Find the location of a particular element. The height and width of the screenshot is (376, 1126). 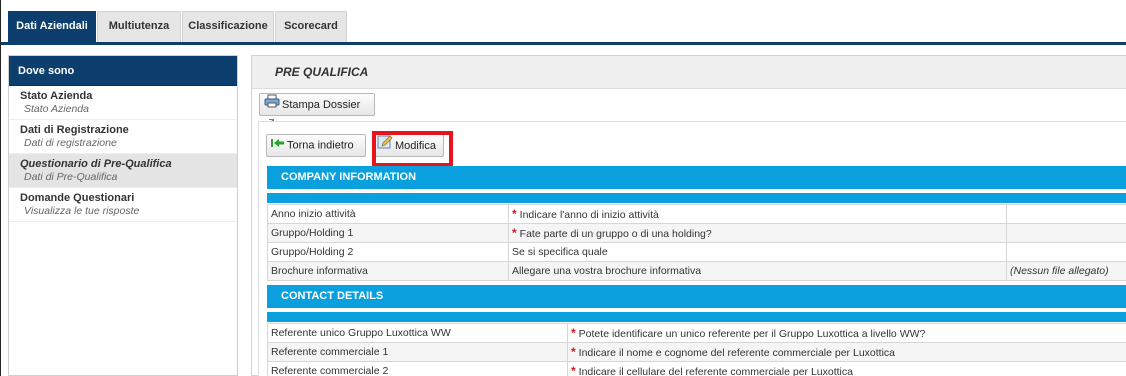

sidebar-item-stato-azienda: Stato Azienda Stato Azienda is located at coordinates (123, 103).